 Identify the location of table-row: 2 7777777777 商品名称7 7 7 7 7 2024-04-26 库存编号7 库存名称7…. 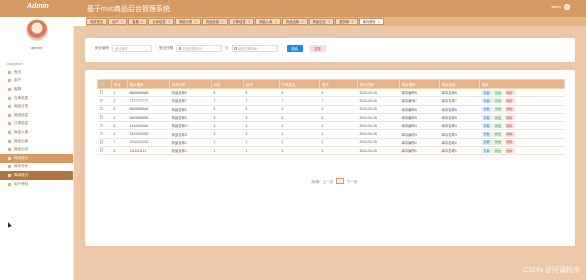
(331, 101).